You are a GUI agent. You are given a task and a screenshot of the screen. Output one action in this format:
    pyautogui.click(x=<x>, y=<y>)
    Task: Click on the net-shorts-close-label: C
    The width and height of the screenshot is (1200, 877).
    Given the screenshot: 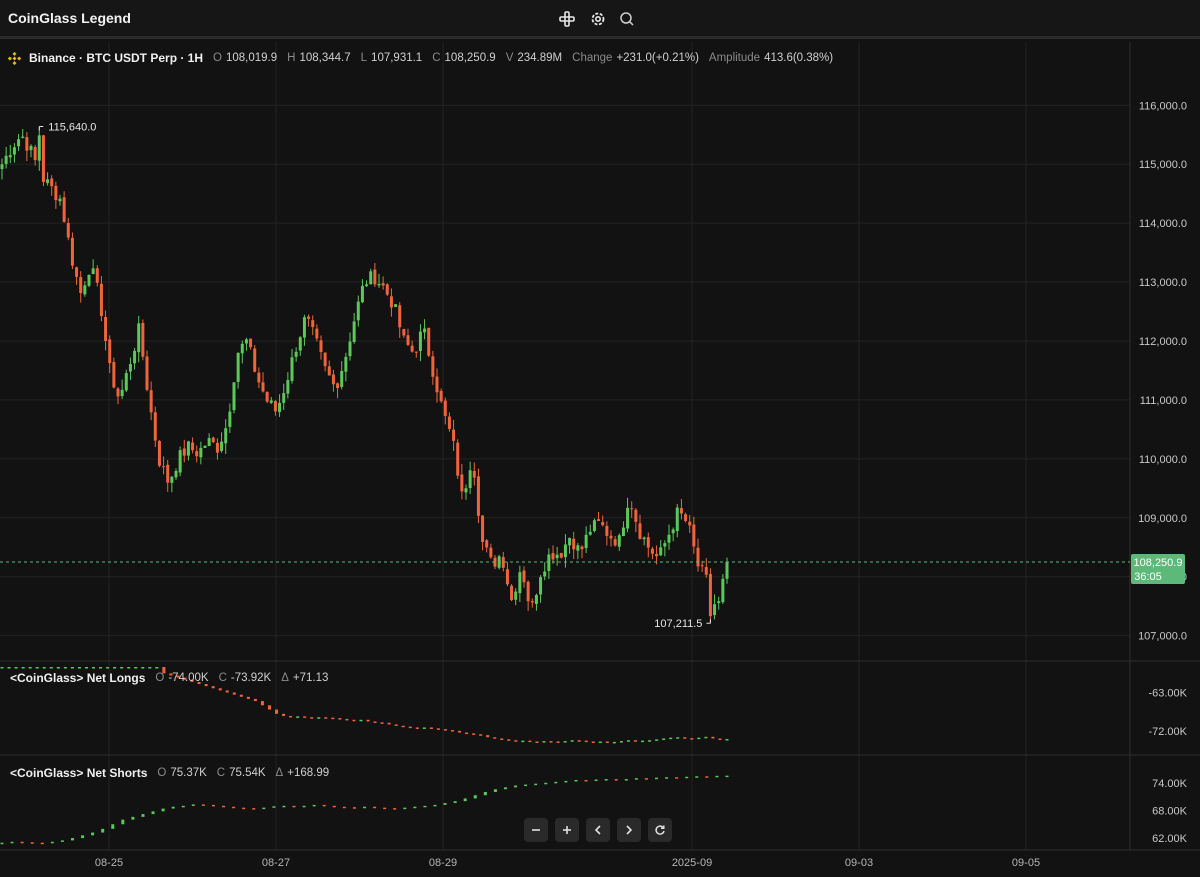 What is the action you would take?
    pyautogui.click(x=221, y=773)
    